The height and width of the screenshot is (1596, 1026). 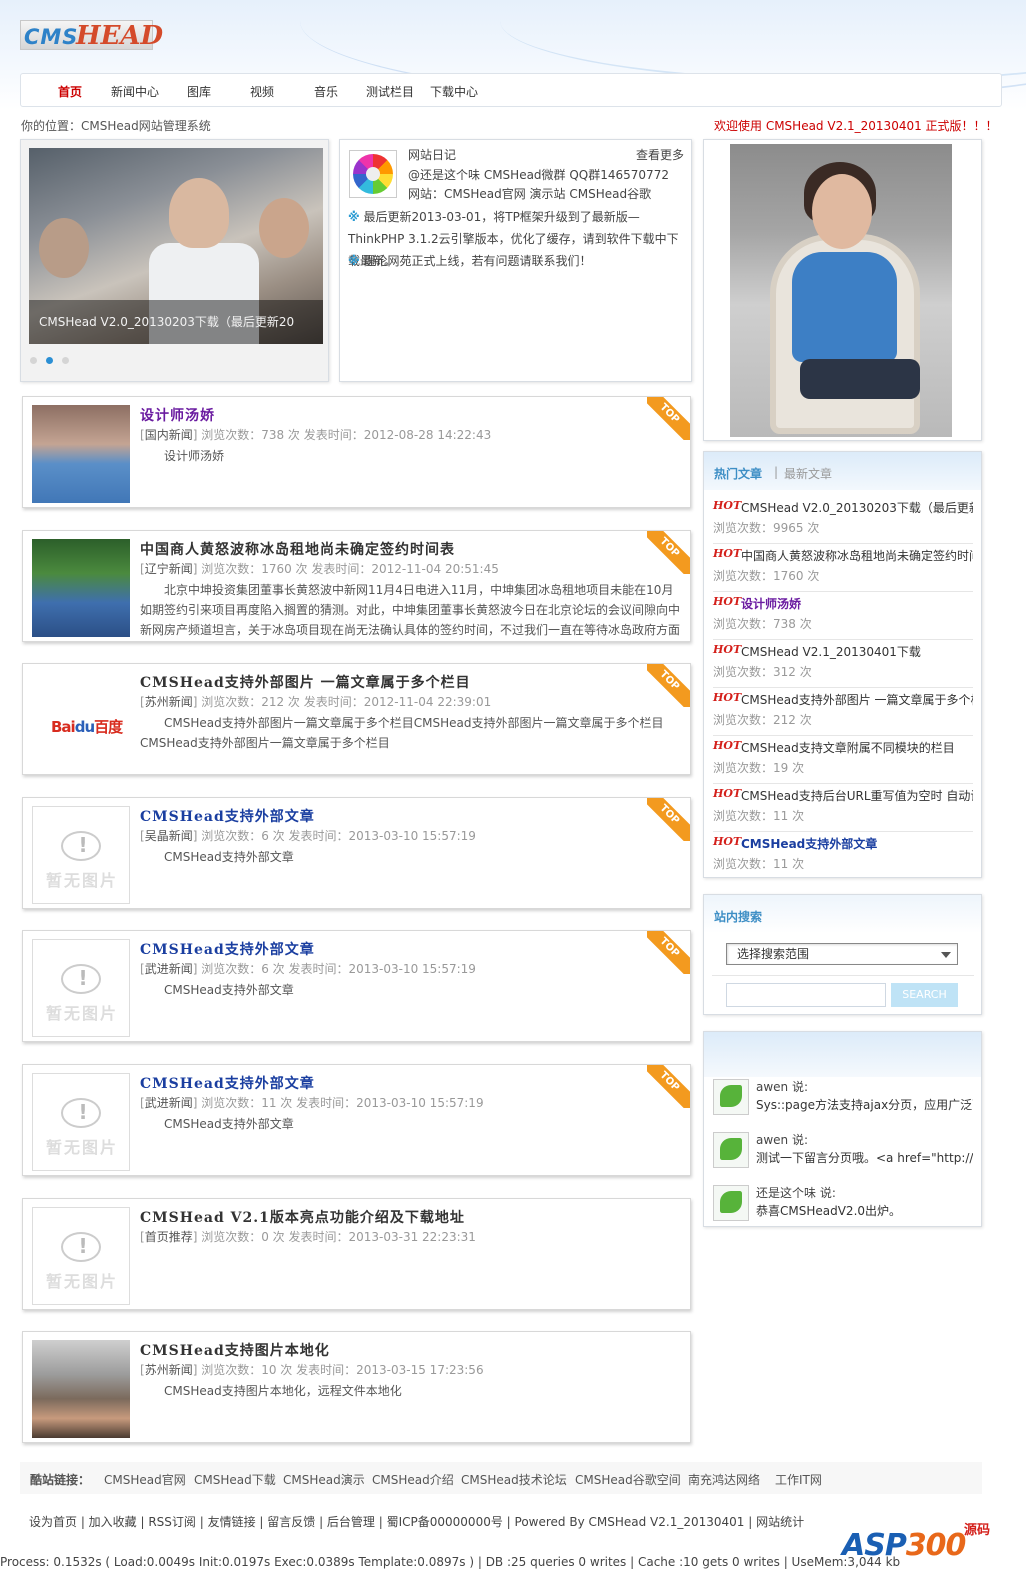 I want to click on nav-download: 下载中心, so click(x=454, y=91).